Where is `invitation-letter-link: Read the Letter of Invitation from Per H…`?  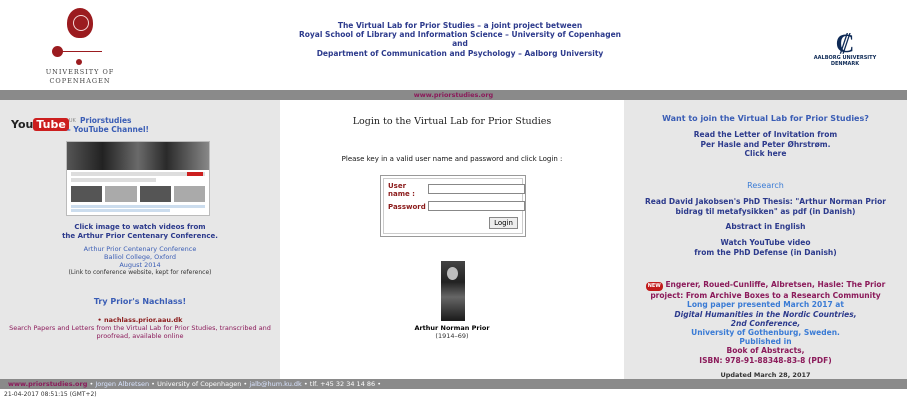
invitation-letter-link: Read the Letter of Invitation from Per H… is located at coordinates (765, 144).